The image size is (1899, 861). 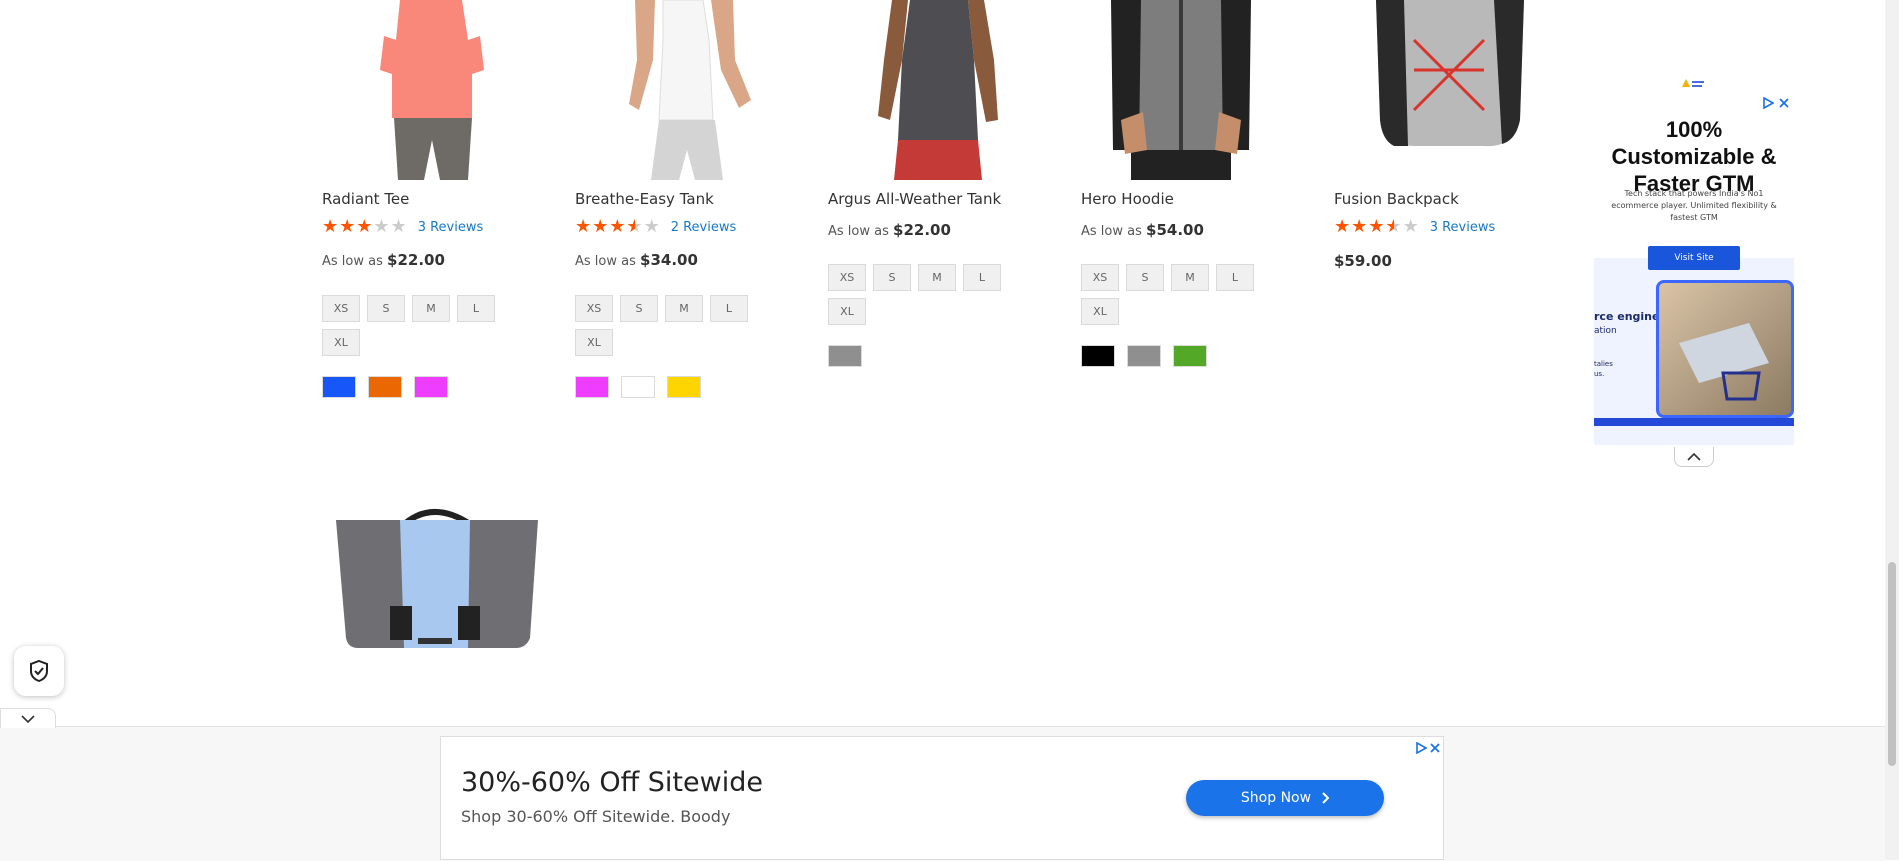 What do you see at coordinates (669, 260) in the screenshot?
I see `price-value: $34.00` at bounding box center [669, 260].